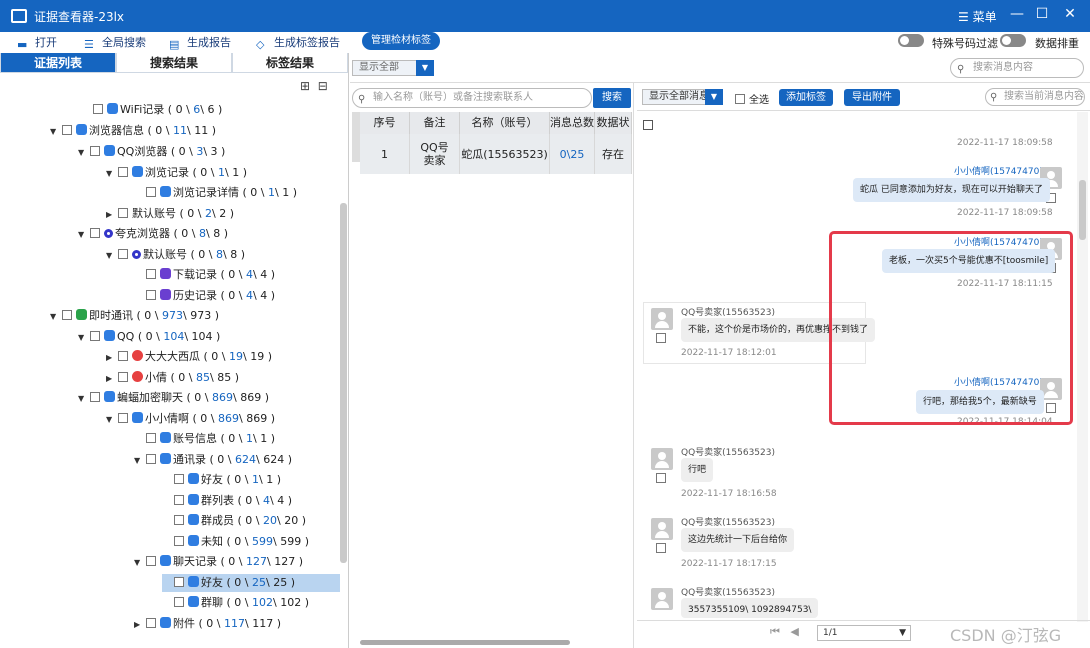 The width and height of the screenshot is (1090, 648). Describe the element at coordinates (697, 470) in the screenshot. I see `message-bubble: 行吧` at that location.